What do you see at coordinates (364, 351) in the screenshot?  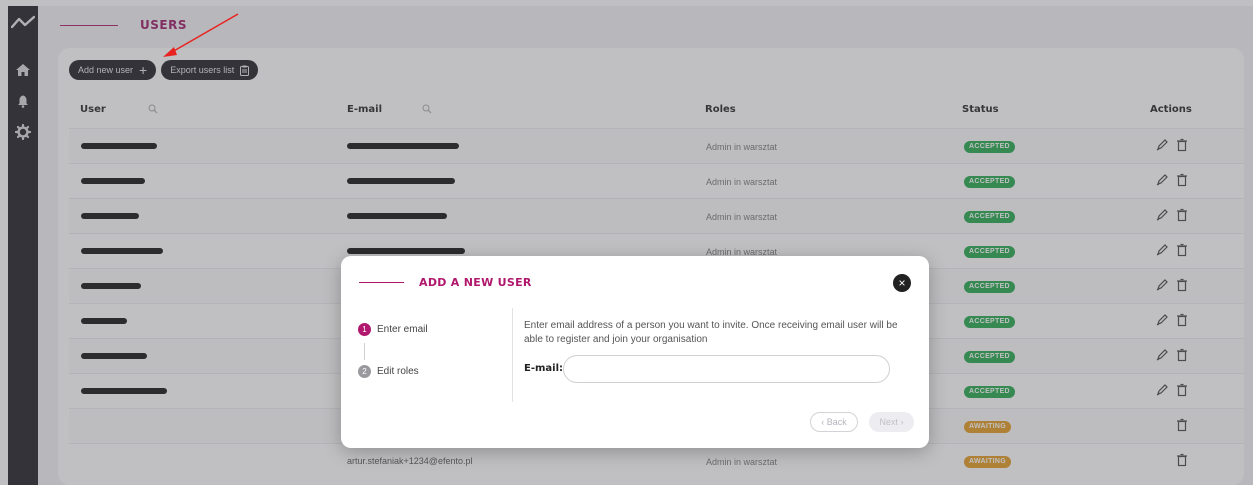 I see `step-connector` at bounding box center [364, 351].